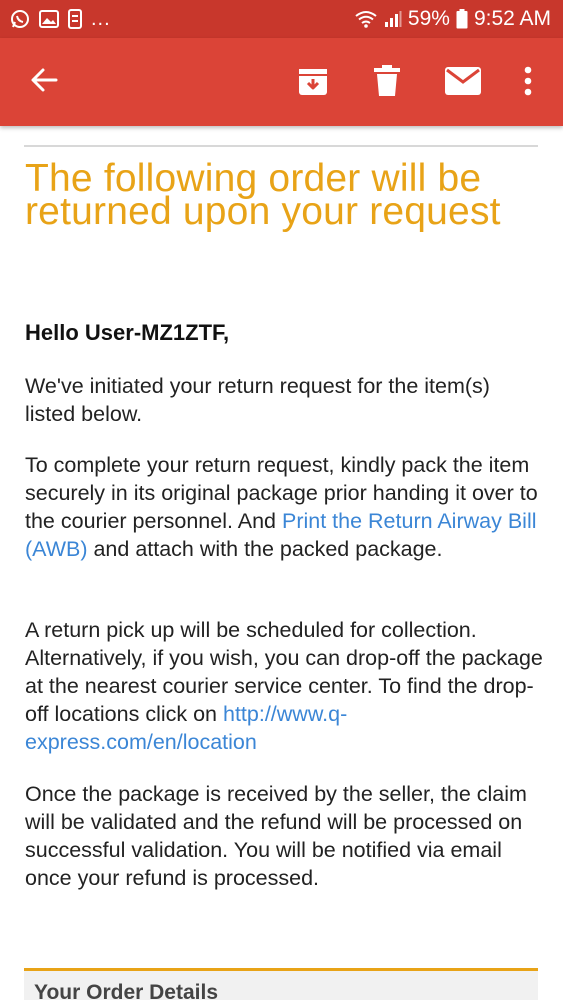 This screenshot has height=1000, width=563. I want to click on more-options-button, so click(528, 83).